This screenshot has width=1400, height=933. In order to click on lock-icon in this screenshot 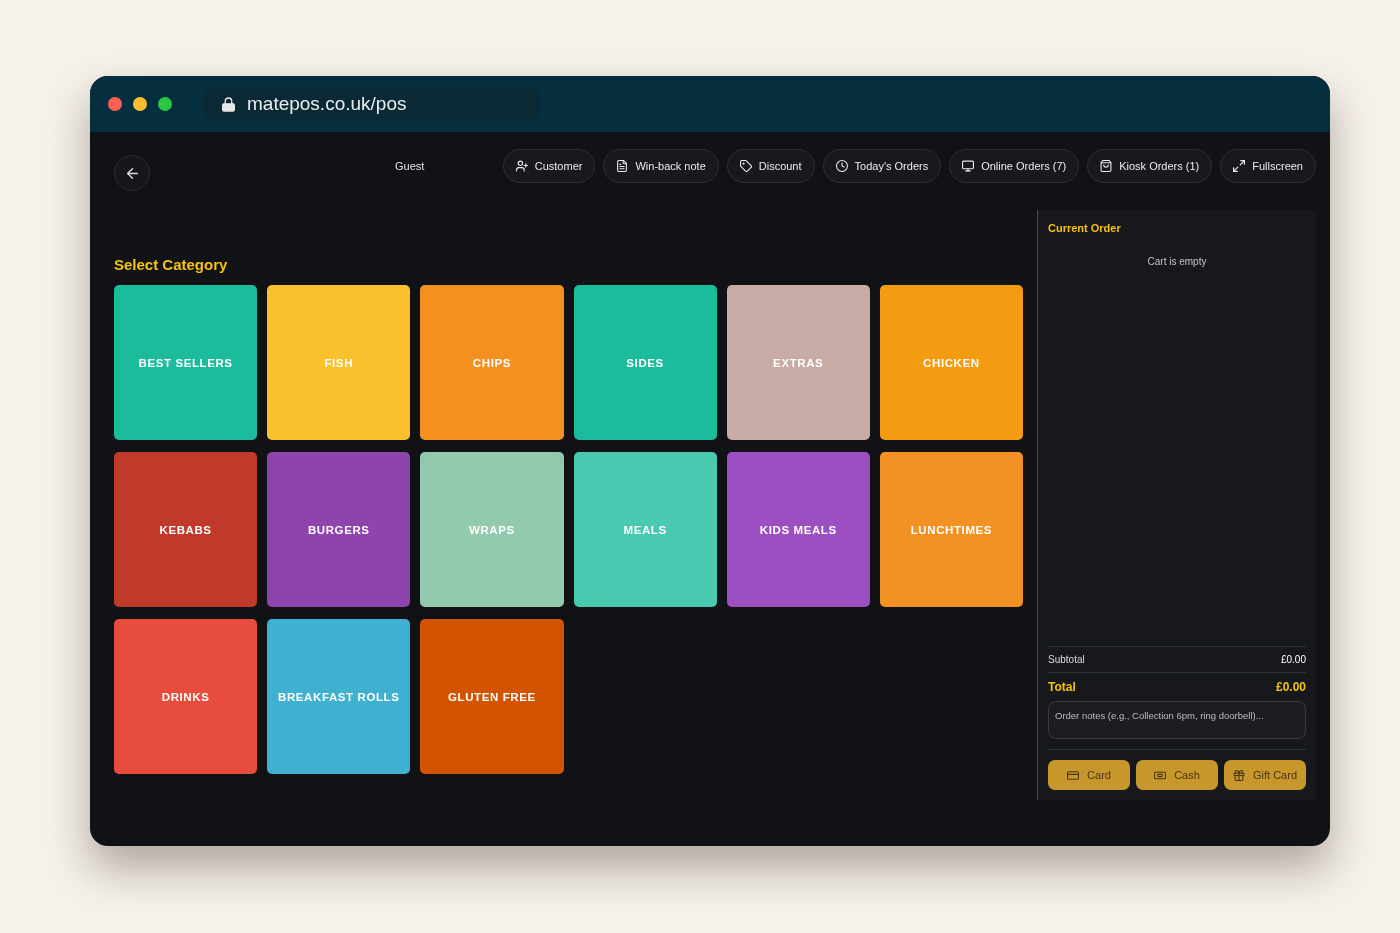, I will do `click(228, 104)`.